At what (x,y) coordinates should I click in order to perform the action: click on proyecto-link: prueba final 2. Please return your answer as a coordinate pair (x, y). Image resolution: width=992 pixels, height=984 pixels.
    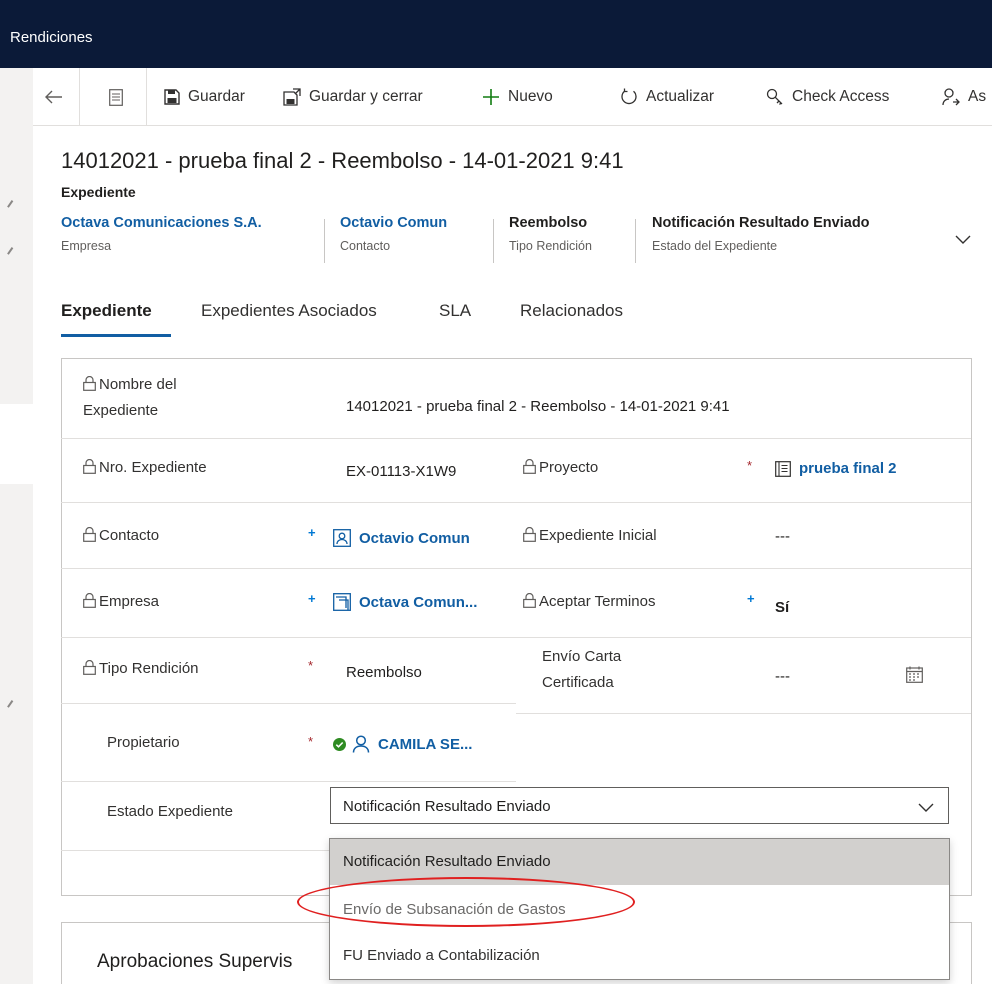
    Looking at the image, I should click on (836, 468).